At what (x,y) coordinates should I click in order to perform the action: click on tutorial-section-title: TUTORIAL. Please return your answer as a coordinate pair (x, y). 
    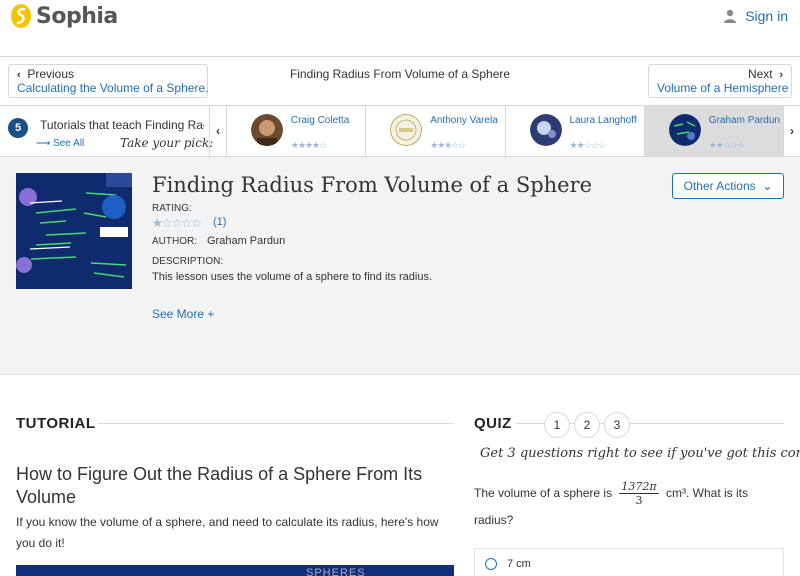
    Looking at the image, I should click on (56, 423).